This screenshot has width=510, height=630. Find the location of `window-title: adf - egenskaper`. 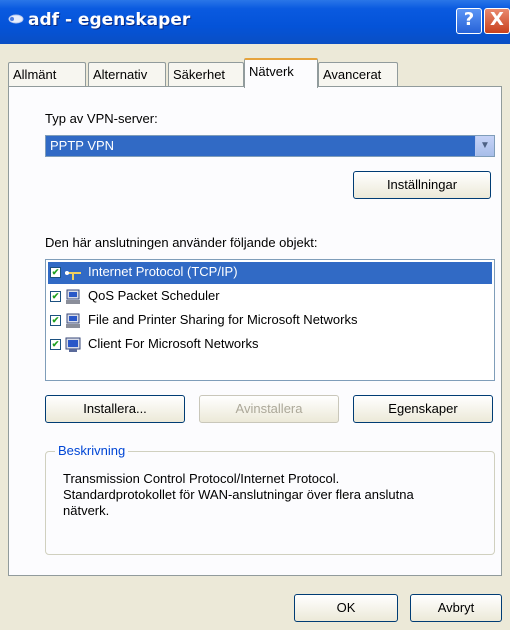

window-title: adf - egenskaper is located at coordinates (109, 20).